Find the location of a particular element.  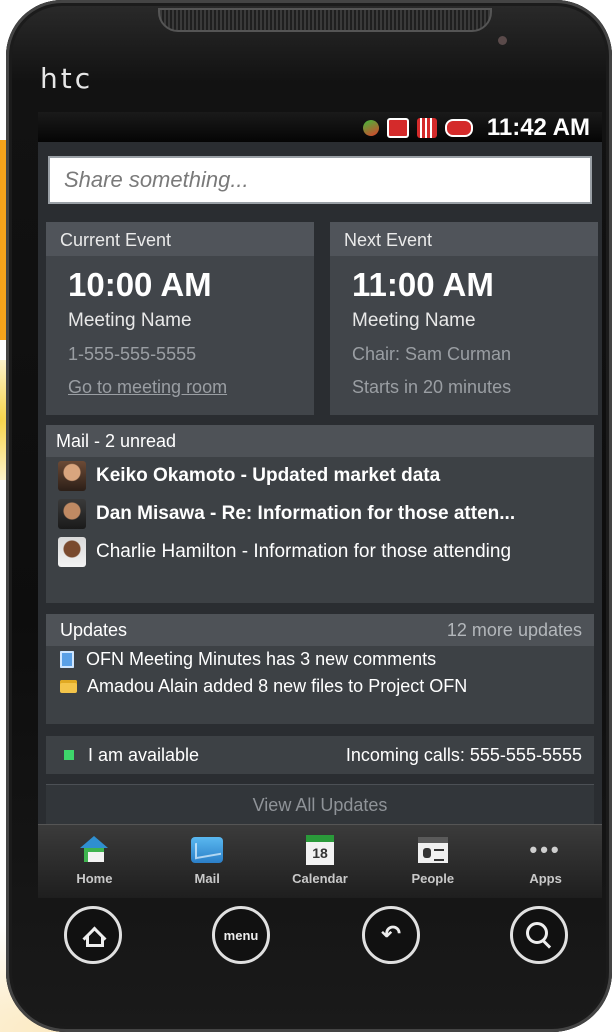

battery-icon is located at coordinates (458, 128).